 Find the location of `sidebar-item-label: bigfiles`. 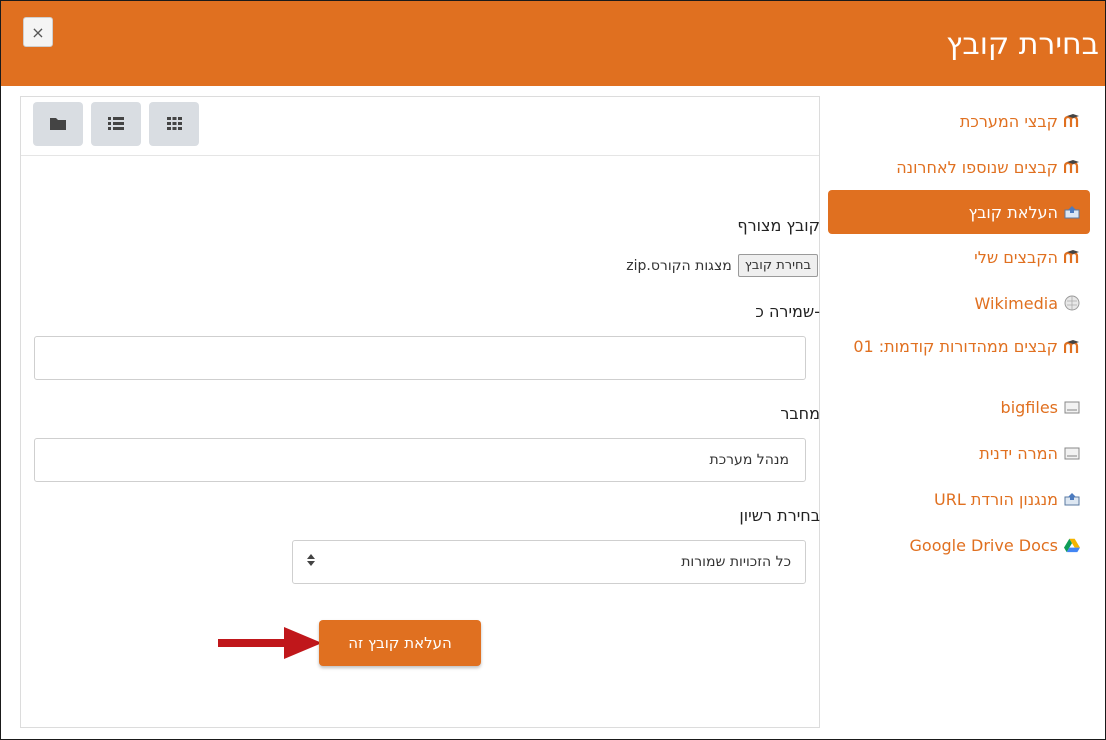

sidebar-item-label: bigfiles is located at coordinates (1029, 407).